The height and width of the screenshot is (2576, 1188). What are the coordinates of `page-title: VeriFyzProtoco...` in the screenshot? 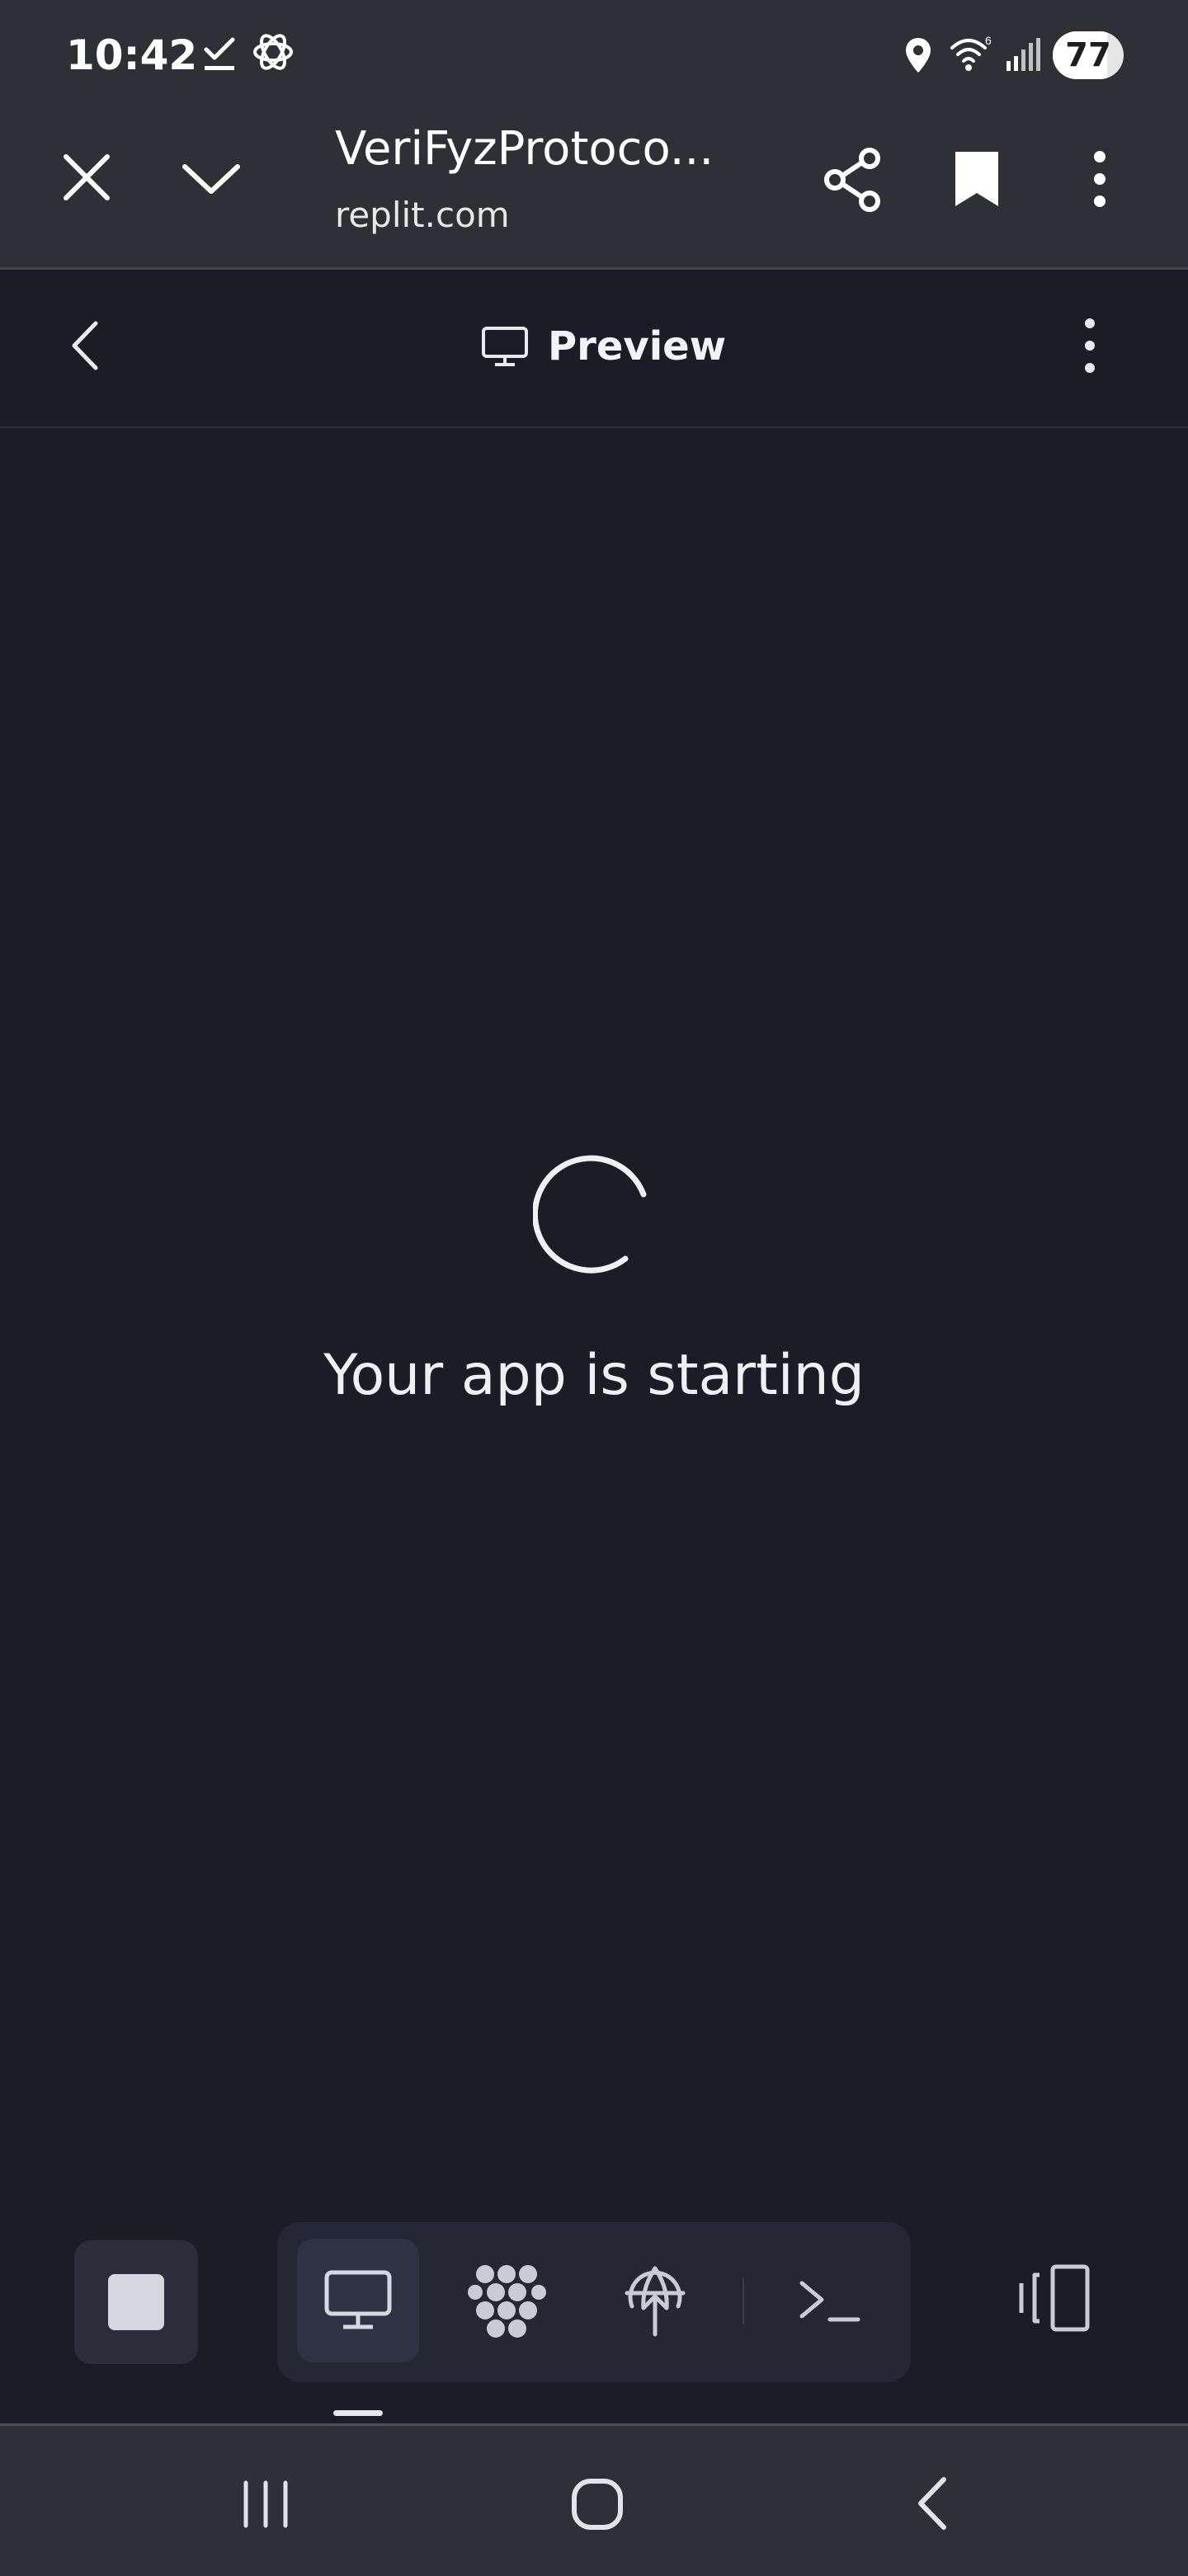 It's located at (524, 149).